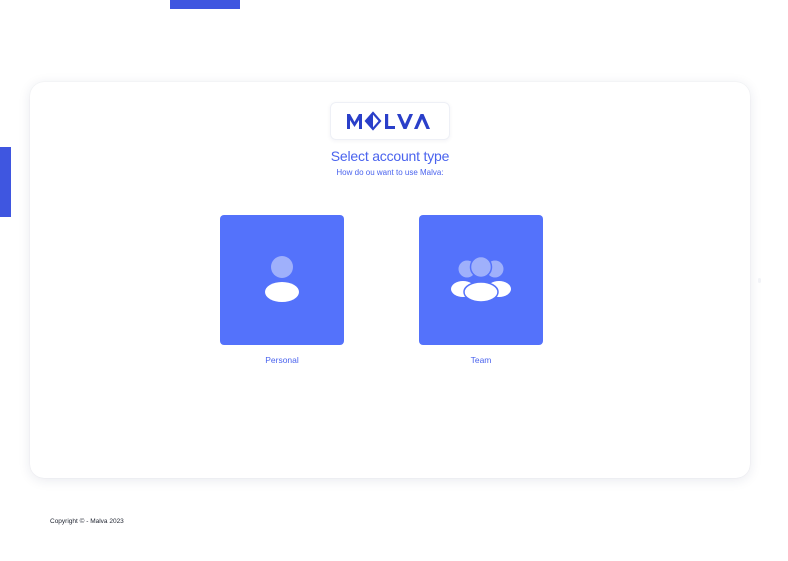  I want to click on copyright-text: Copyright © - Malva 2023, so click(87, 521).